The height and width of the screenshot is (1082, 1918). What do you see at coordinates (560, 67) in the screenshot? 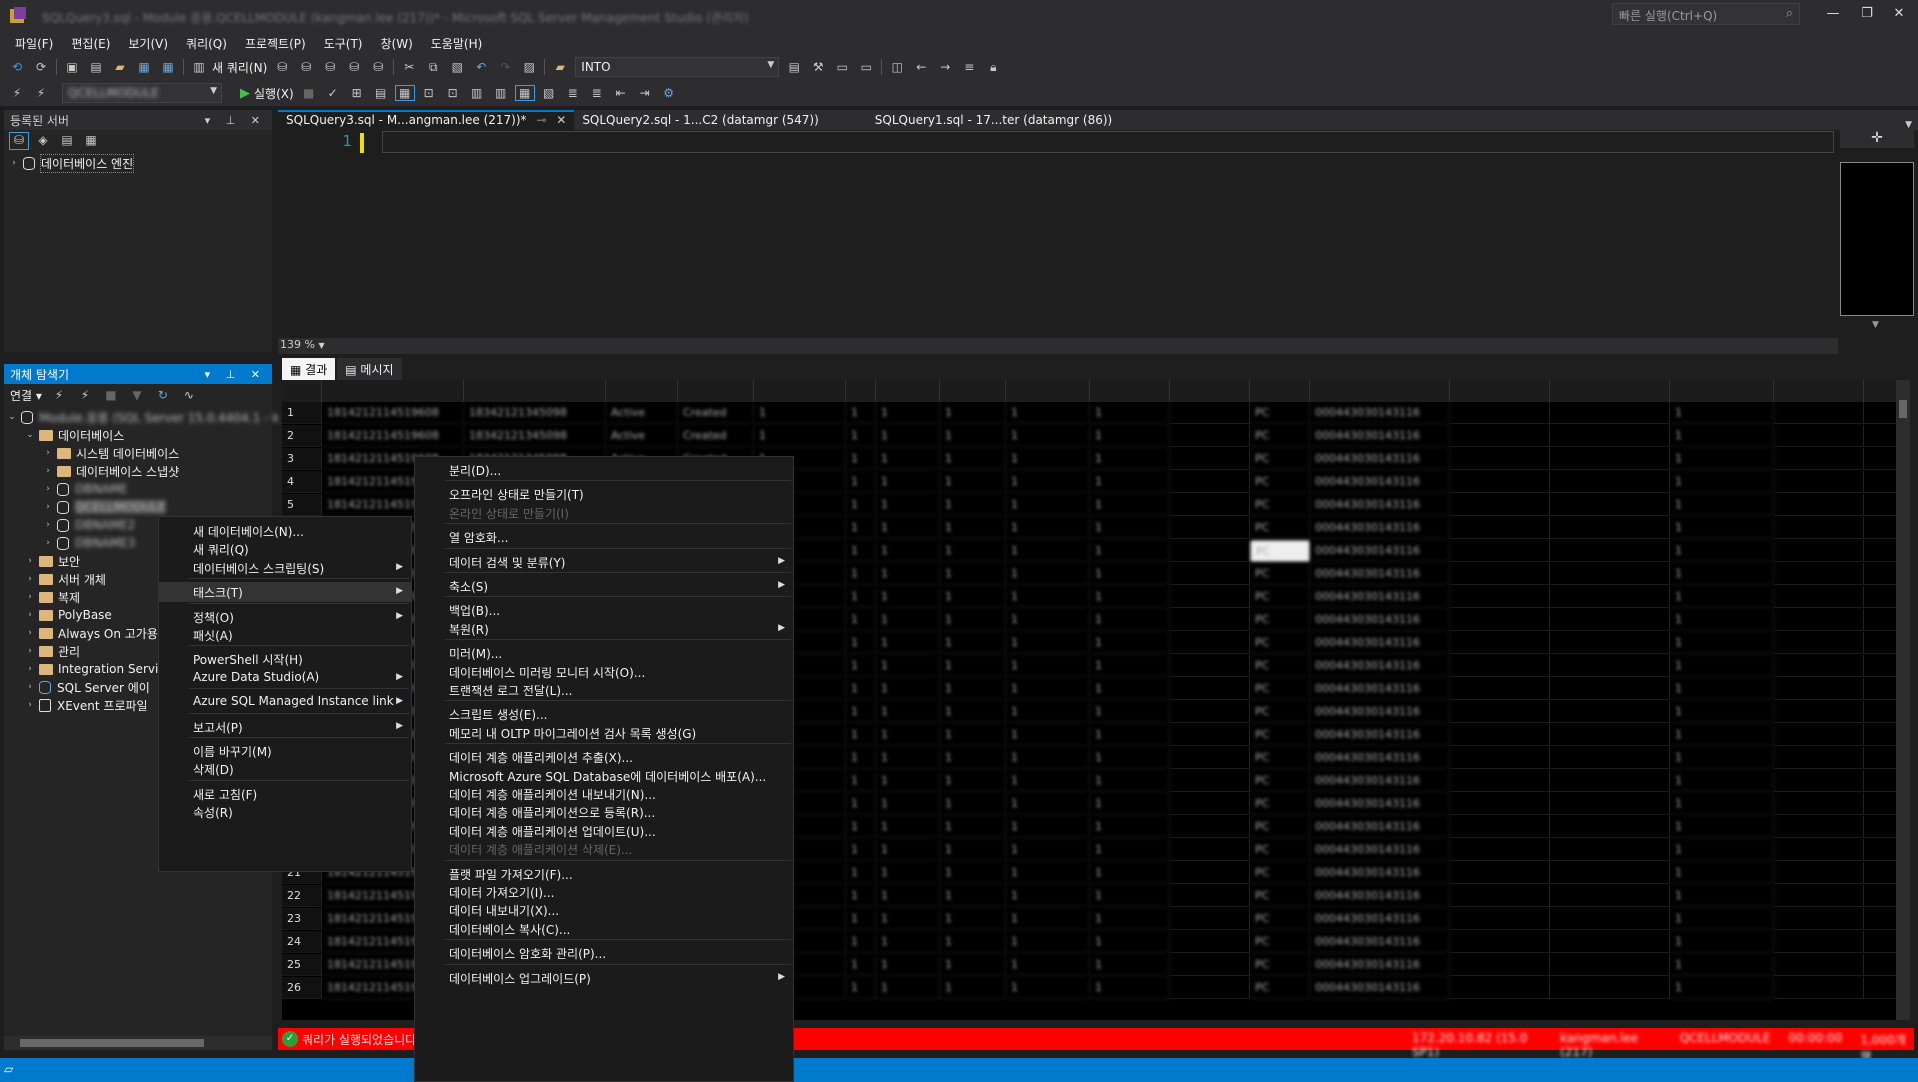
I see `find-in-files-icon: ▰` at bounding box center [560, 67].